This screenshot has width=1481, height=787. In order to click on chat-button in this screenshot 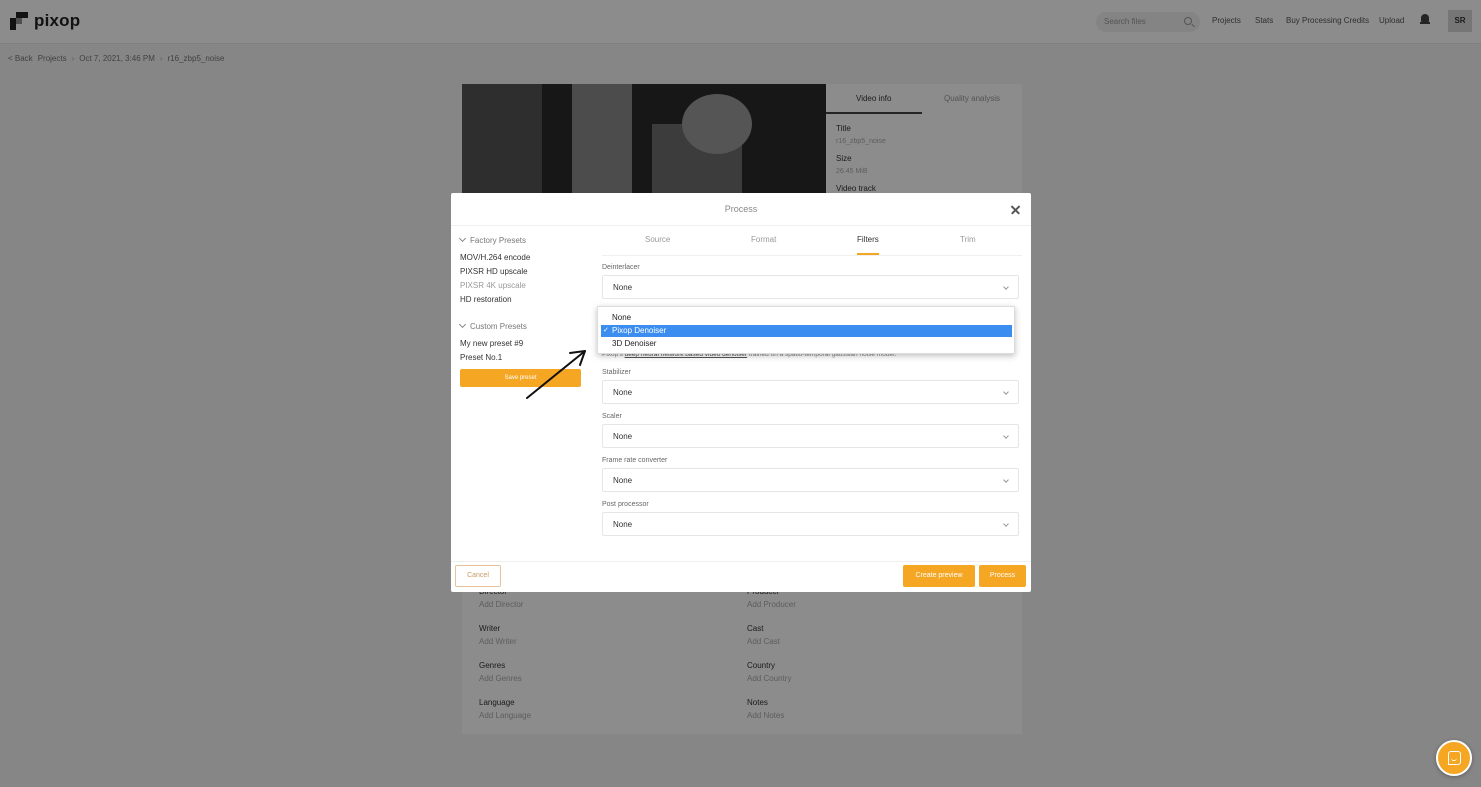, I will do `click(1454, 758)`.